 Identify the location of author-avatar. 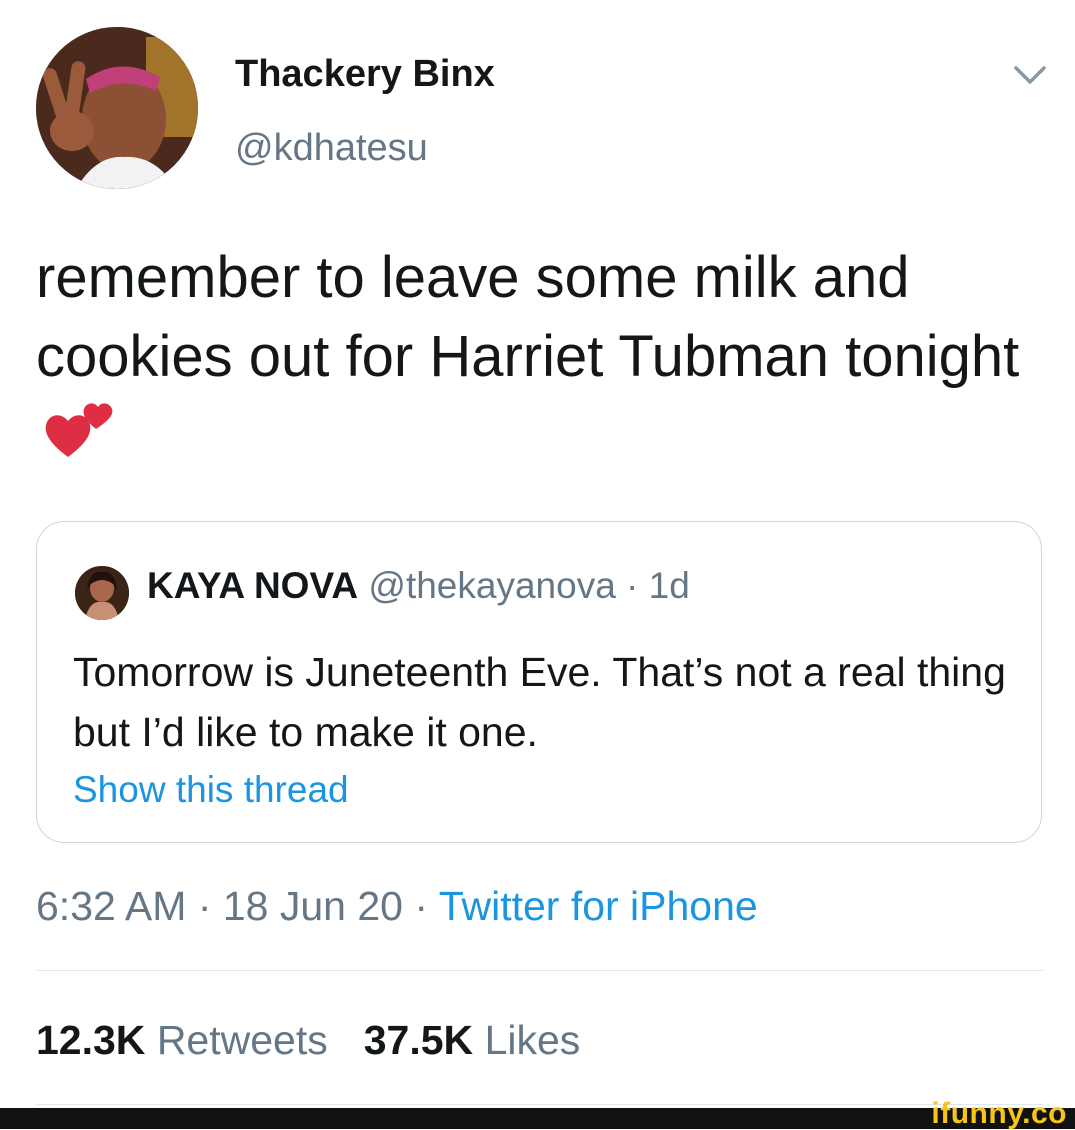
(117, 108).